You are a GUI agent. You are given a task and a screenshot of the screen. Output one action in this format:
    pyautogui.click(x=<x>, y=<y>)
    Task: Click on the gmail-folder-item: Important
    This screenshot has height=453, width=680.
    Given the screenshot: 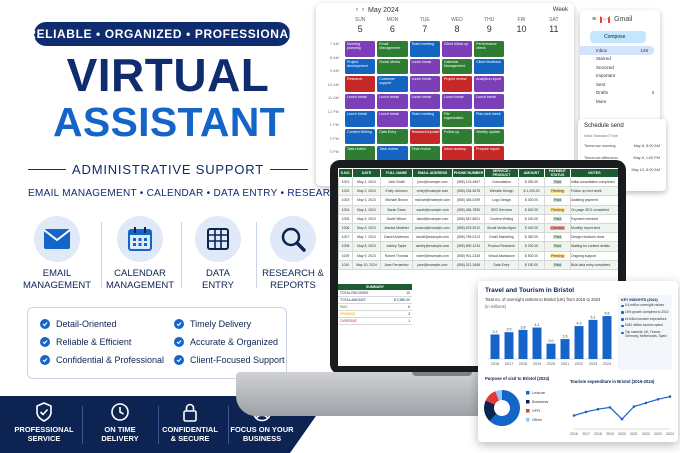 What is the action you would take?
    pyautogui.click(x=620, y=76)
    